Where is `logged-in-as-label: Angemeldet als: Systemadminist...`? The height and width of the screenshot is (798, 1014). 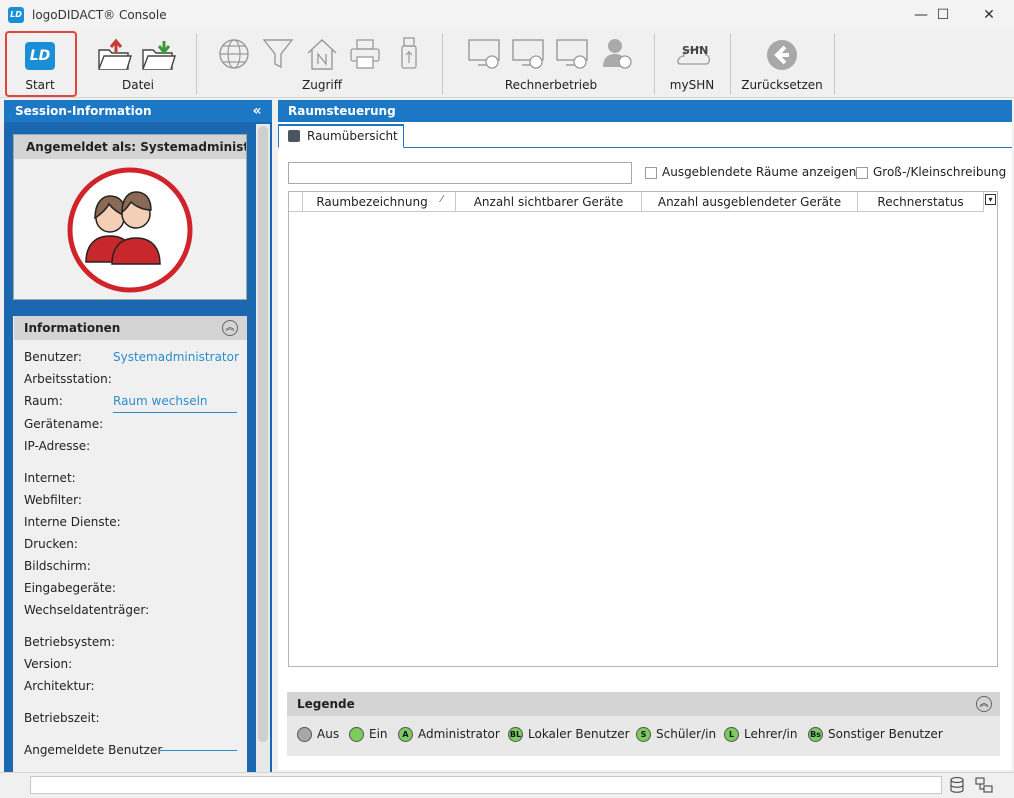
logged-in-as-label: Angemeldet als: Systemadminist... is located at coordinates (130, 147).